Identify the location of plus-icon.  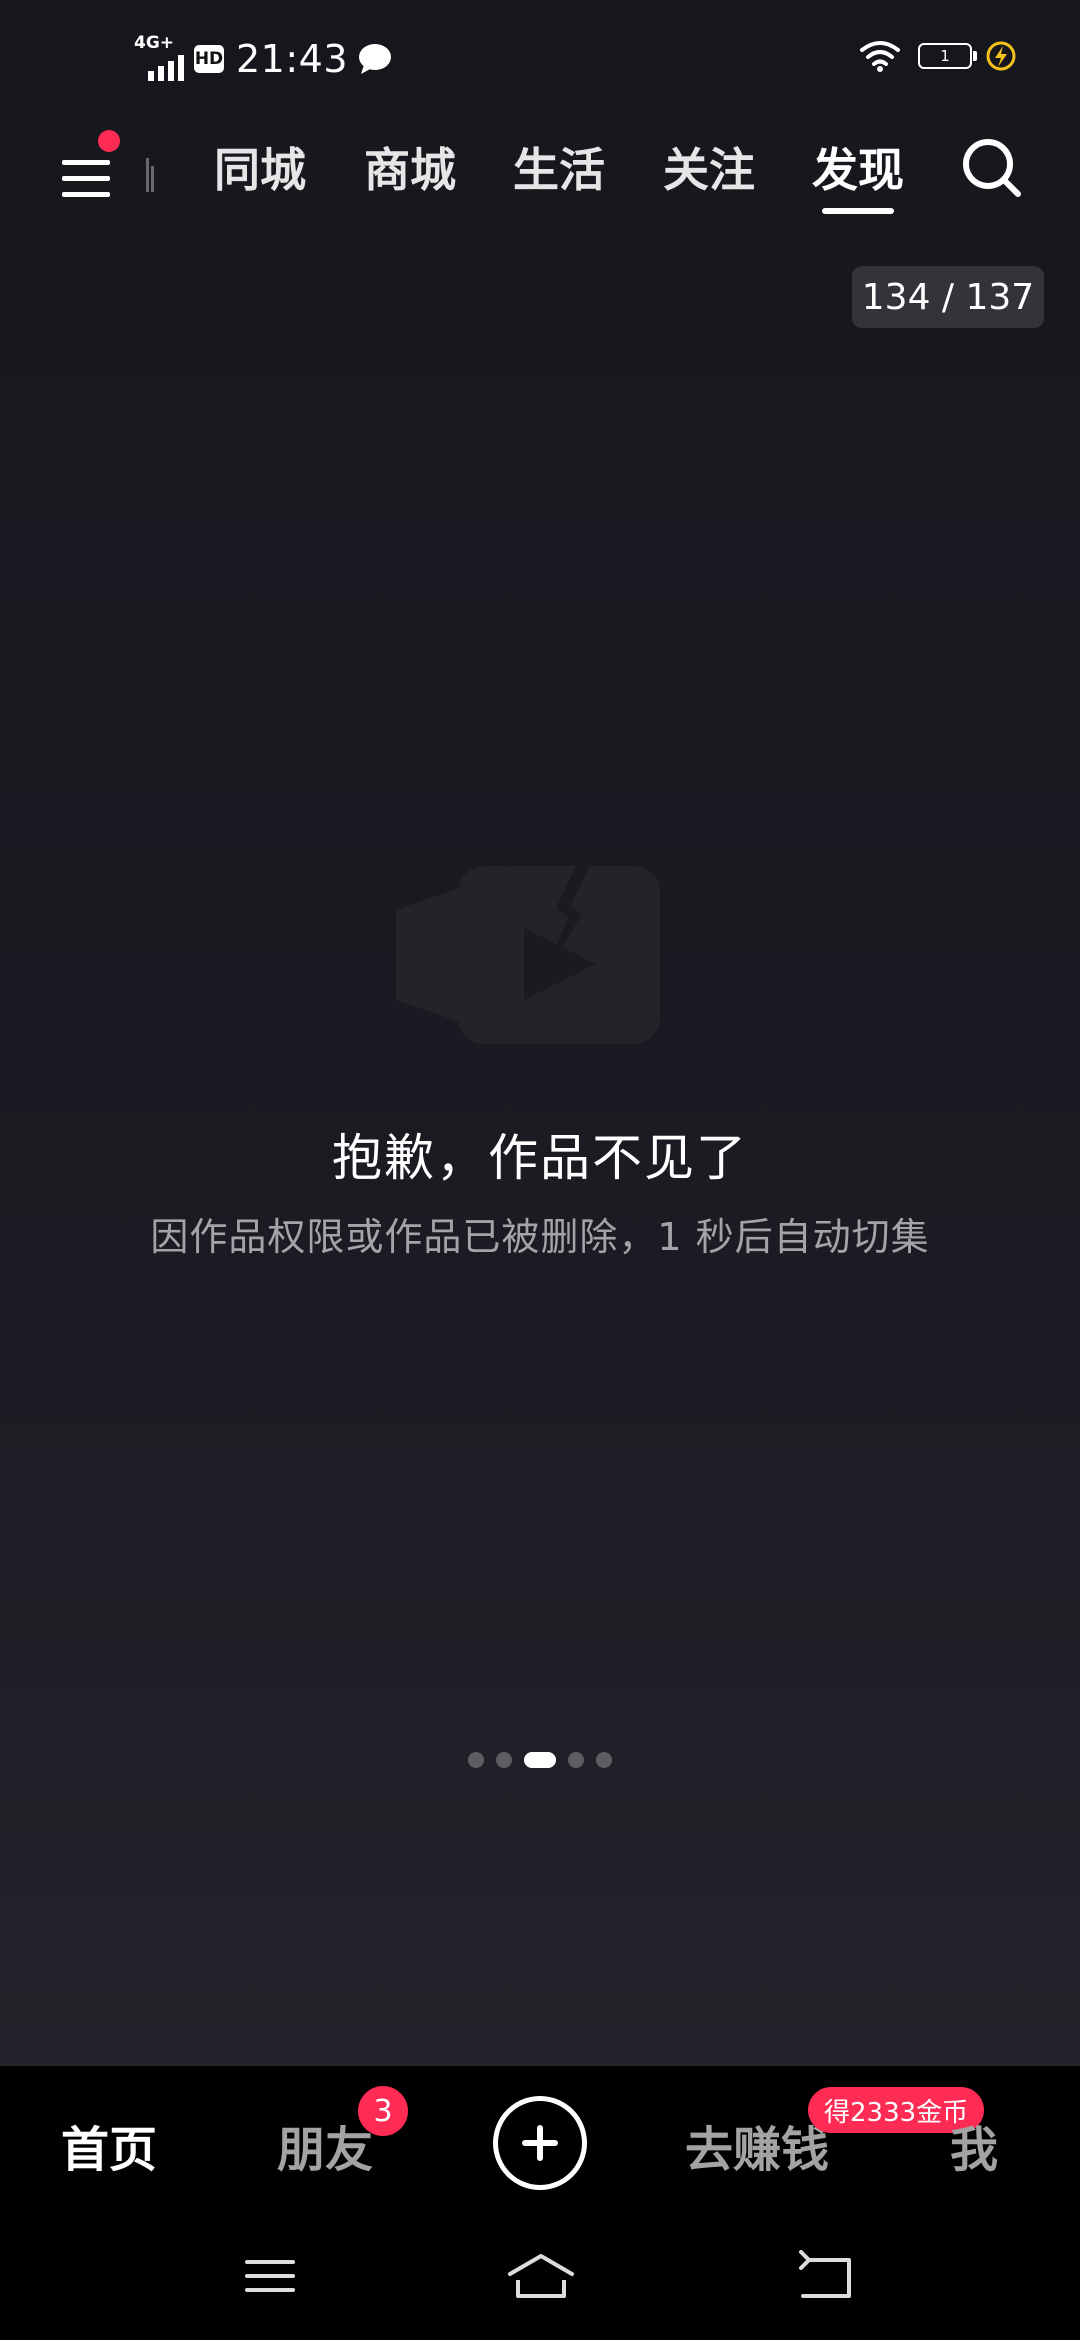
(540, 2143).